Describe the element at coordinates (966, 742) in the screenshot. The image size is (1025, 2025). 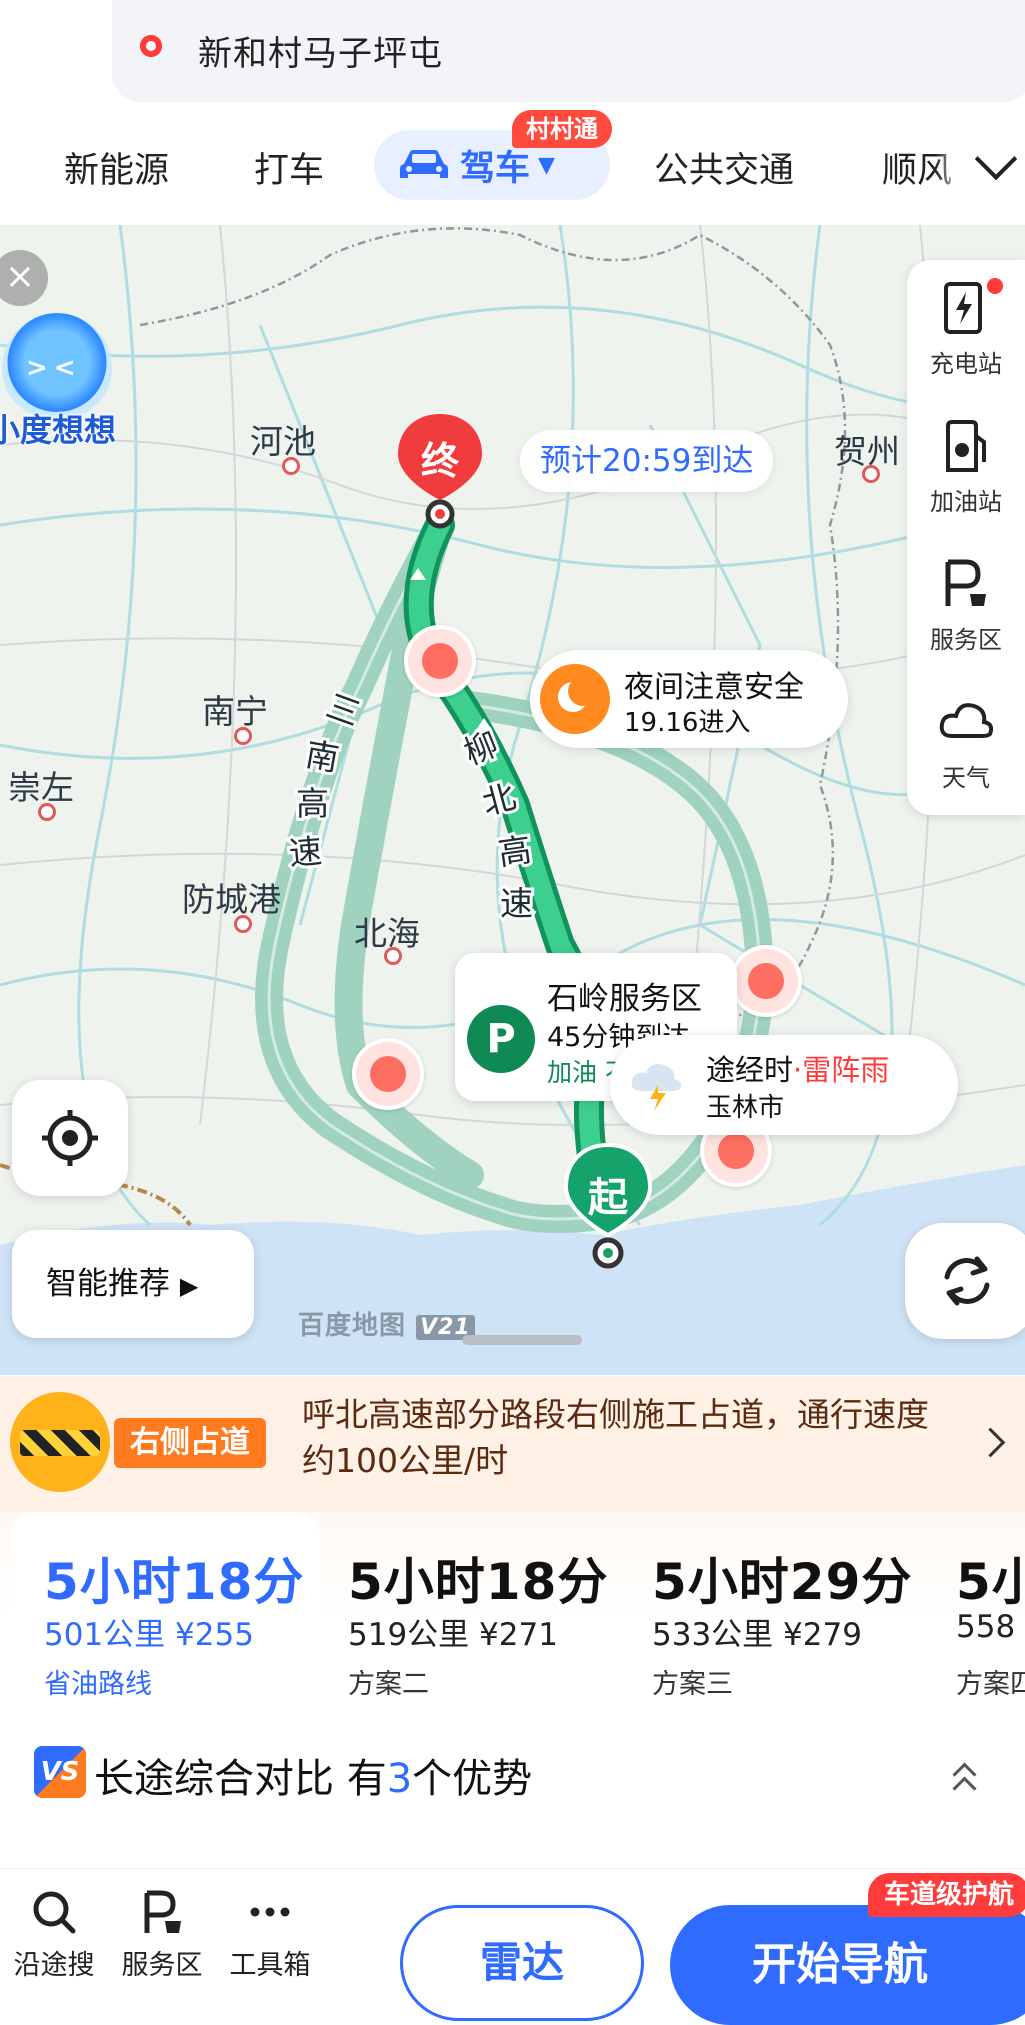
I see `tool-weather: 天气` at that location.